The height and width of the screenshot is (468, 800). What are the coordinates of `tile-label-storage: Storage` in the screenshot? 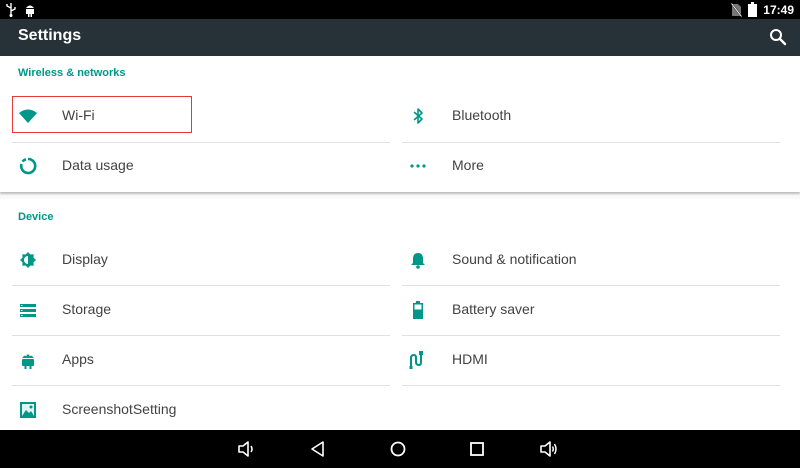 It's located at (87, 309).